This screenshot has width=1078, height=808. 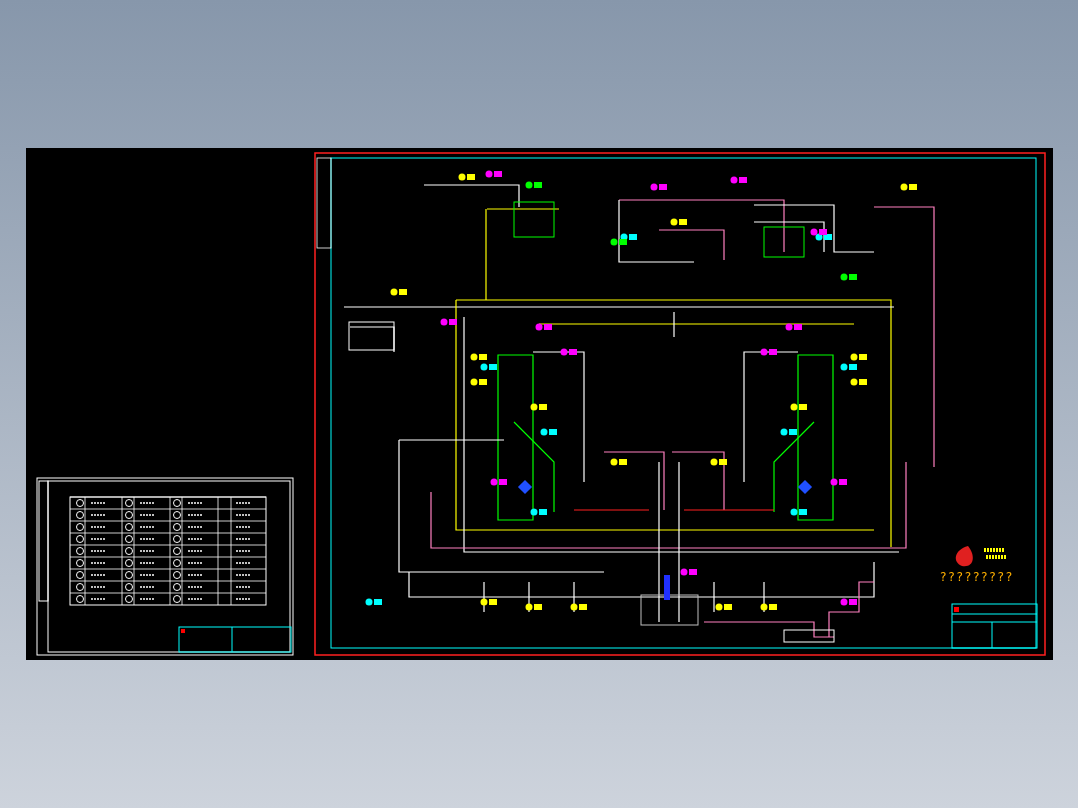 I want to click on drawing-caption: ?????????, so click(x=976, y=577).